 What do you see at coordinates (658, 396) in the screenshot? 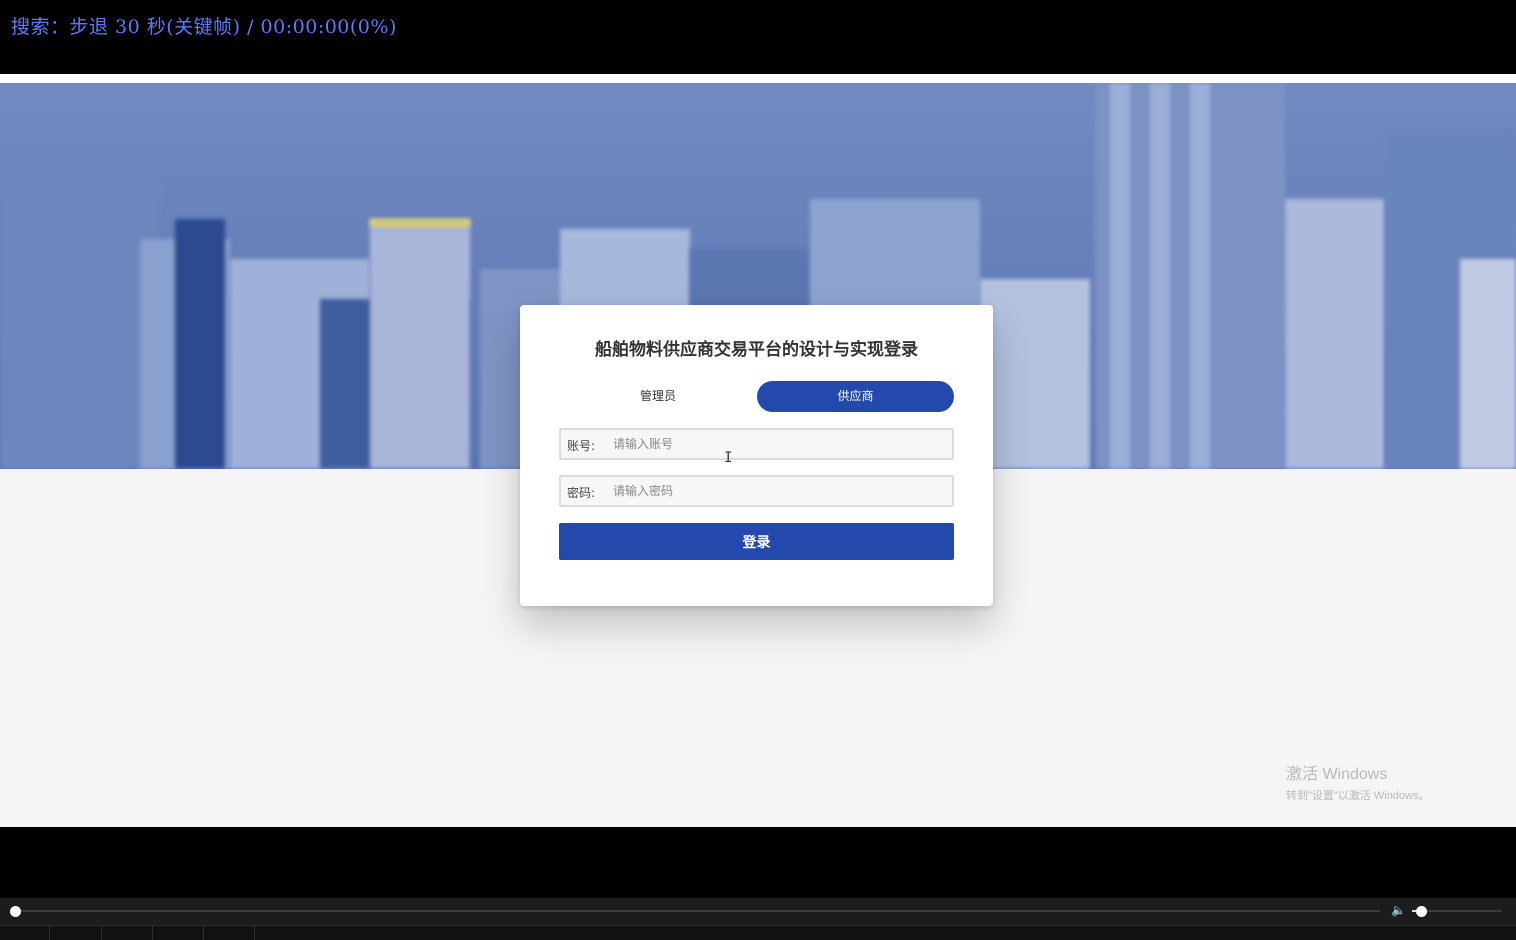
I see `role-tab-admin: 管理员` at bounding box center [658, 396].